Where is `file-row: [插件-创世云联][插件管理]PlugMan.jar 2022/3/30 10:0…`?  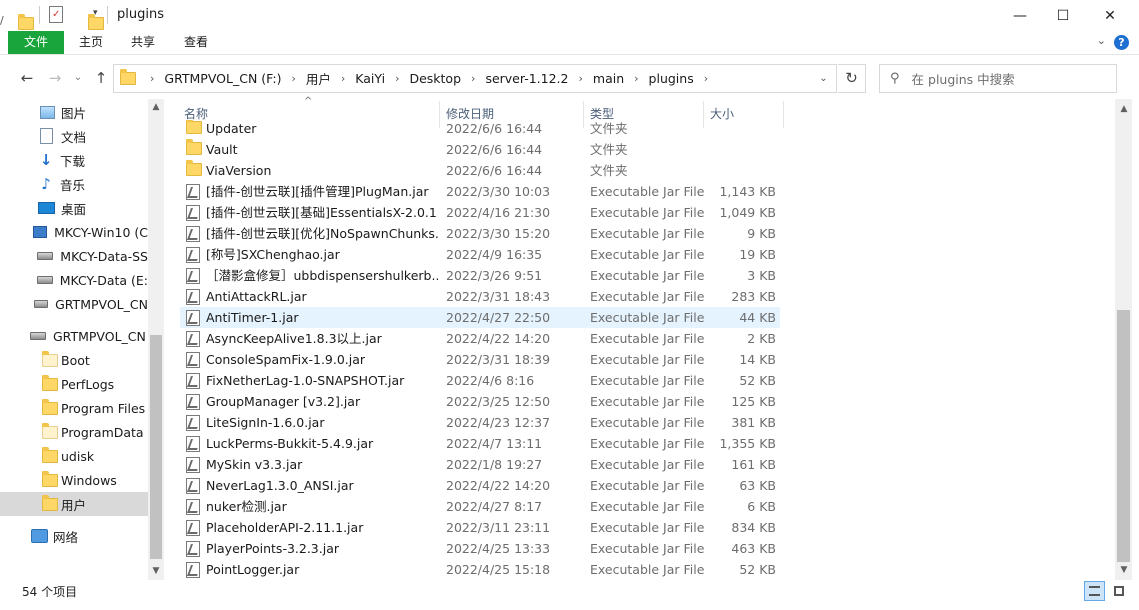
file-row: [插件-创世云联][插件管理]PlugMan.jar 2022/3/30 10:0… is located at coordinates (480, 191).